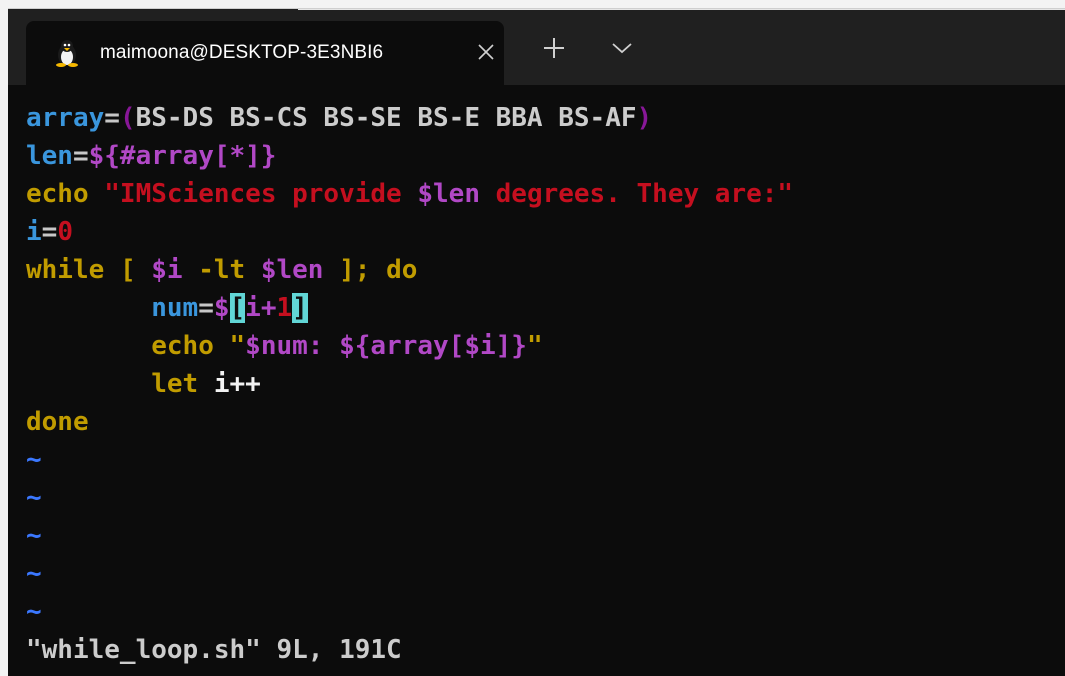 This screenshot has width=1065, height=676. Describe the element at coordinates (268, 308) in the screenshot. I see `token: +` at that location.